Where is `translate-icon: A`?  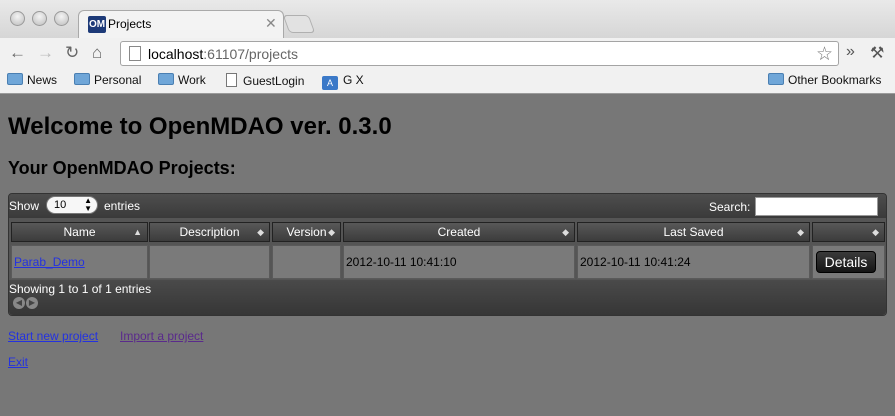
translate-icon: A is located at coordinates (330, 83).